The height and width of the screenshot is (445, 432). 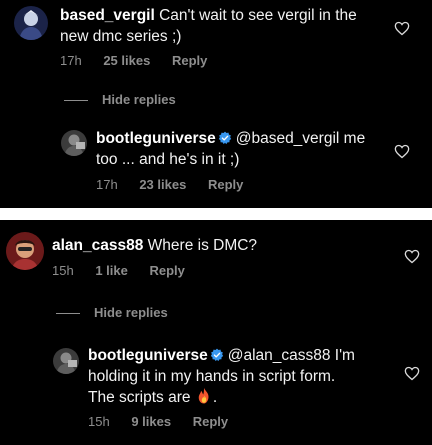 What do you see at coordinates (291, 355) in the screenshot?
I see `reply-mention-text: @alan_cass88 I'm` at bounding box center [291, 355].